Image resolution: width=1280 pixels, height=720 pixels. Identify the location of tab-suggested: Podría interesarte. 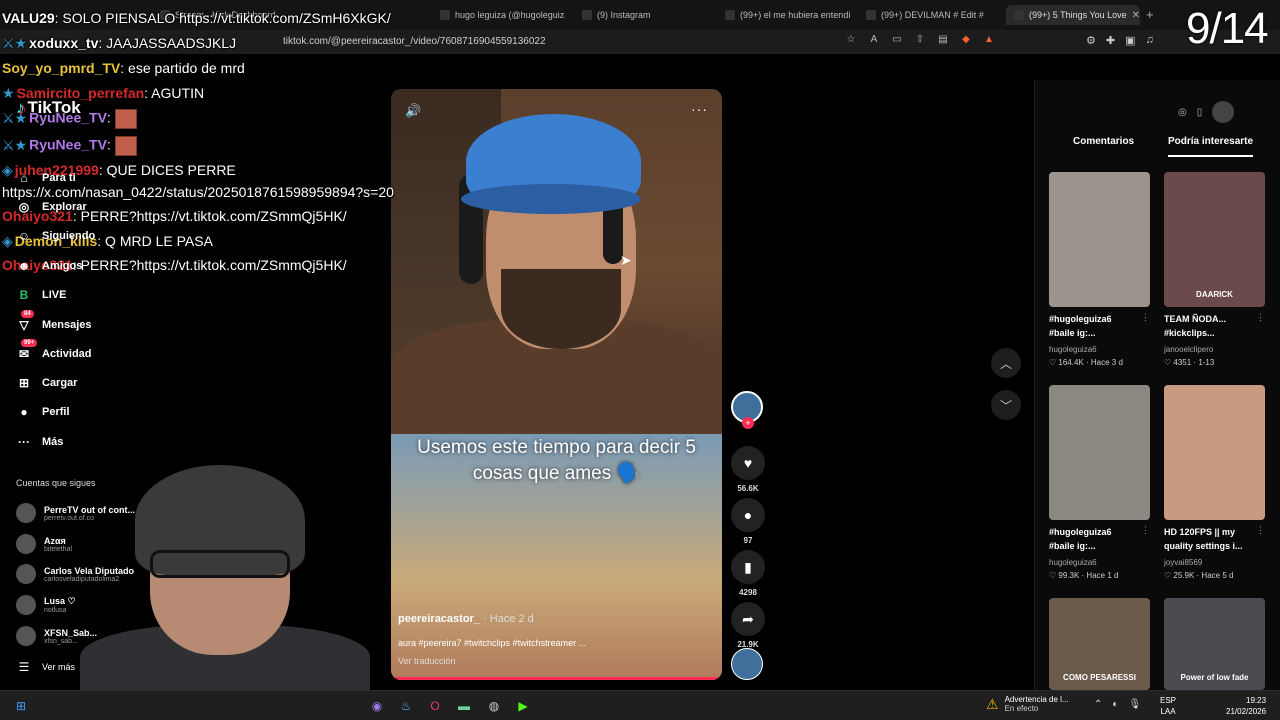
(1211, 146).